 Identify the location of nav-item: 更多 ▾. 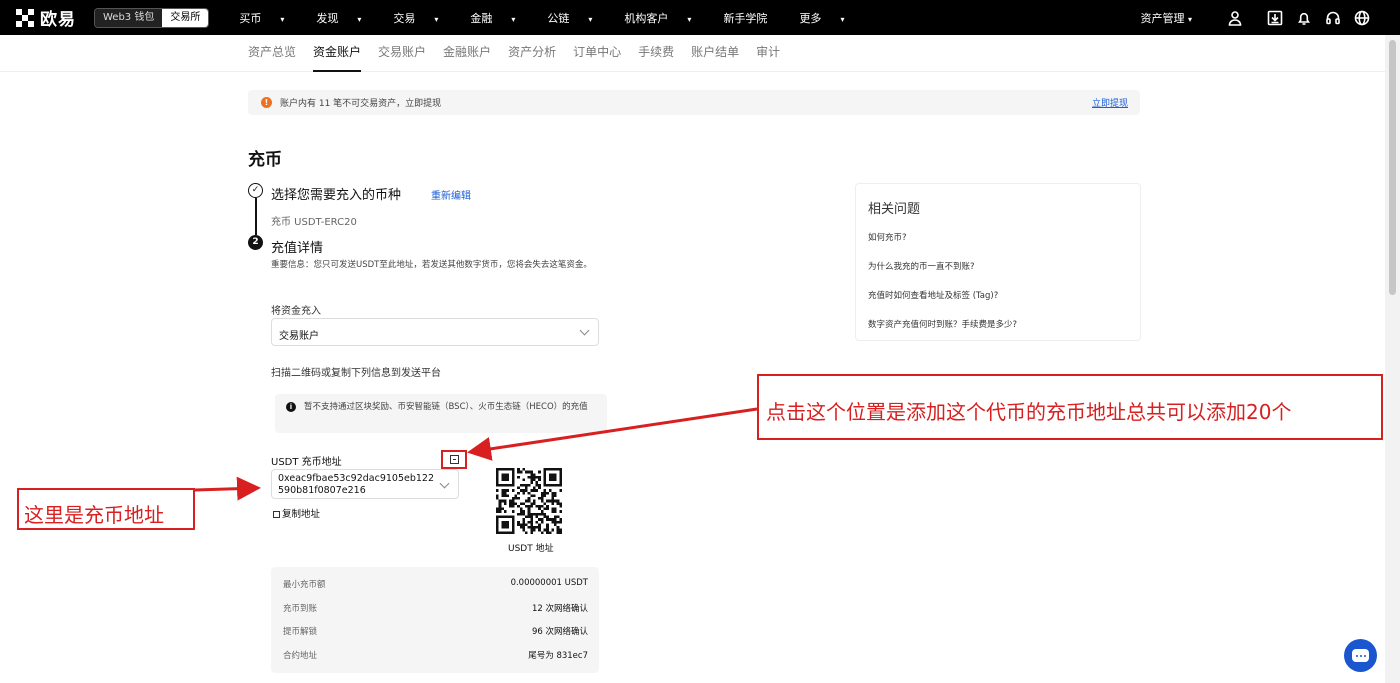
(829, 18).